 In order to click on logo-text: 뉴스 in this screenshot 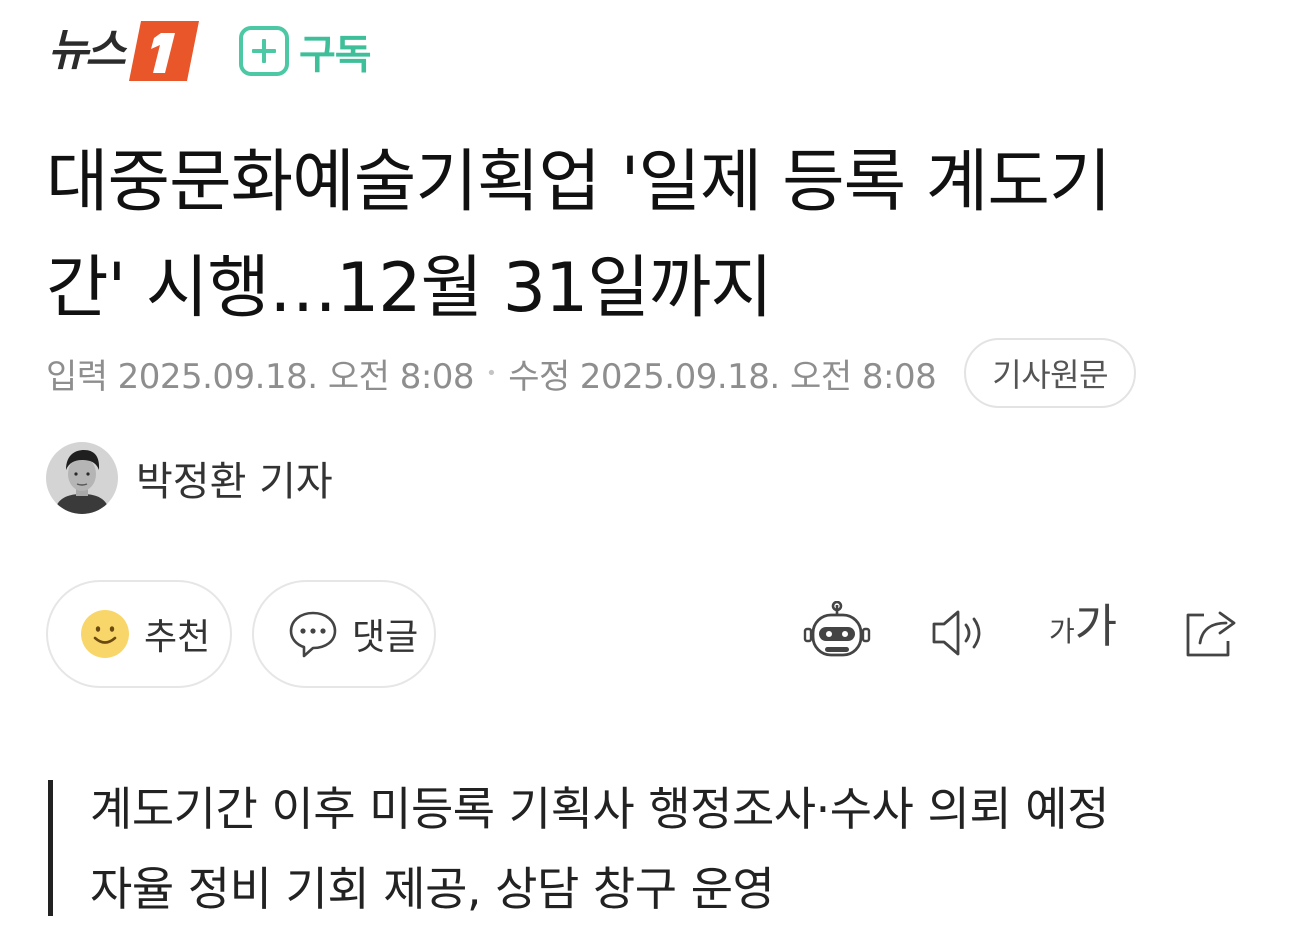, I will do `click(87, 50)`.